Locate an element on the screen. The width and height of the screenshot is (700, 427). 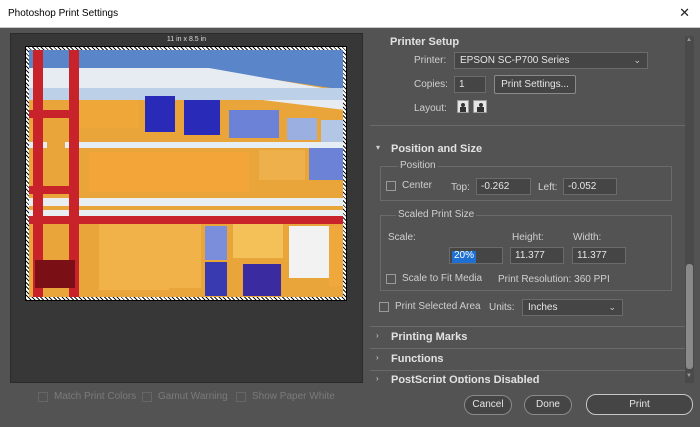
print-button: Print is located at coordinates (639, 404).